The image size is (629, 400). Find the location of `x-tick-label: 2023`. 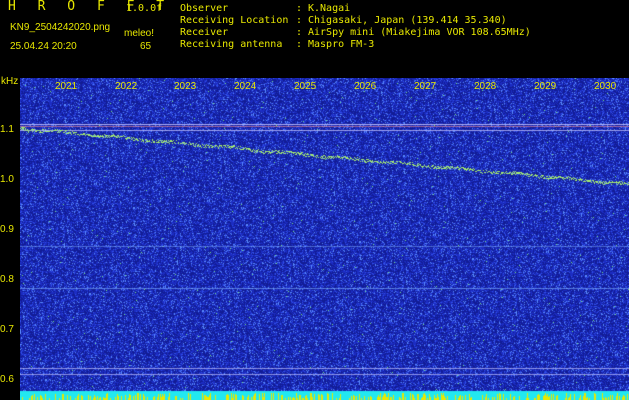

x-tick-label: 2023 is located at coordinates (185, 86).